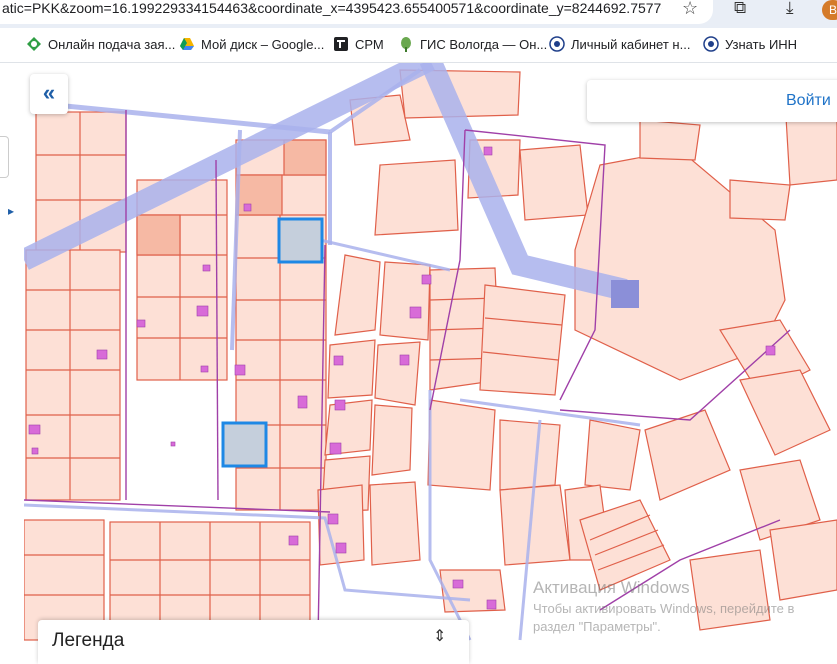 The height and width of the screenshot is (664, 837). I want to click on extensions-icon: ⧉, so click(740, 9).